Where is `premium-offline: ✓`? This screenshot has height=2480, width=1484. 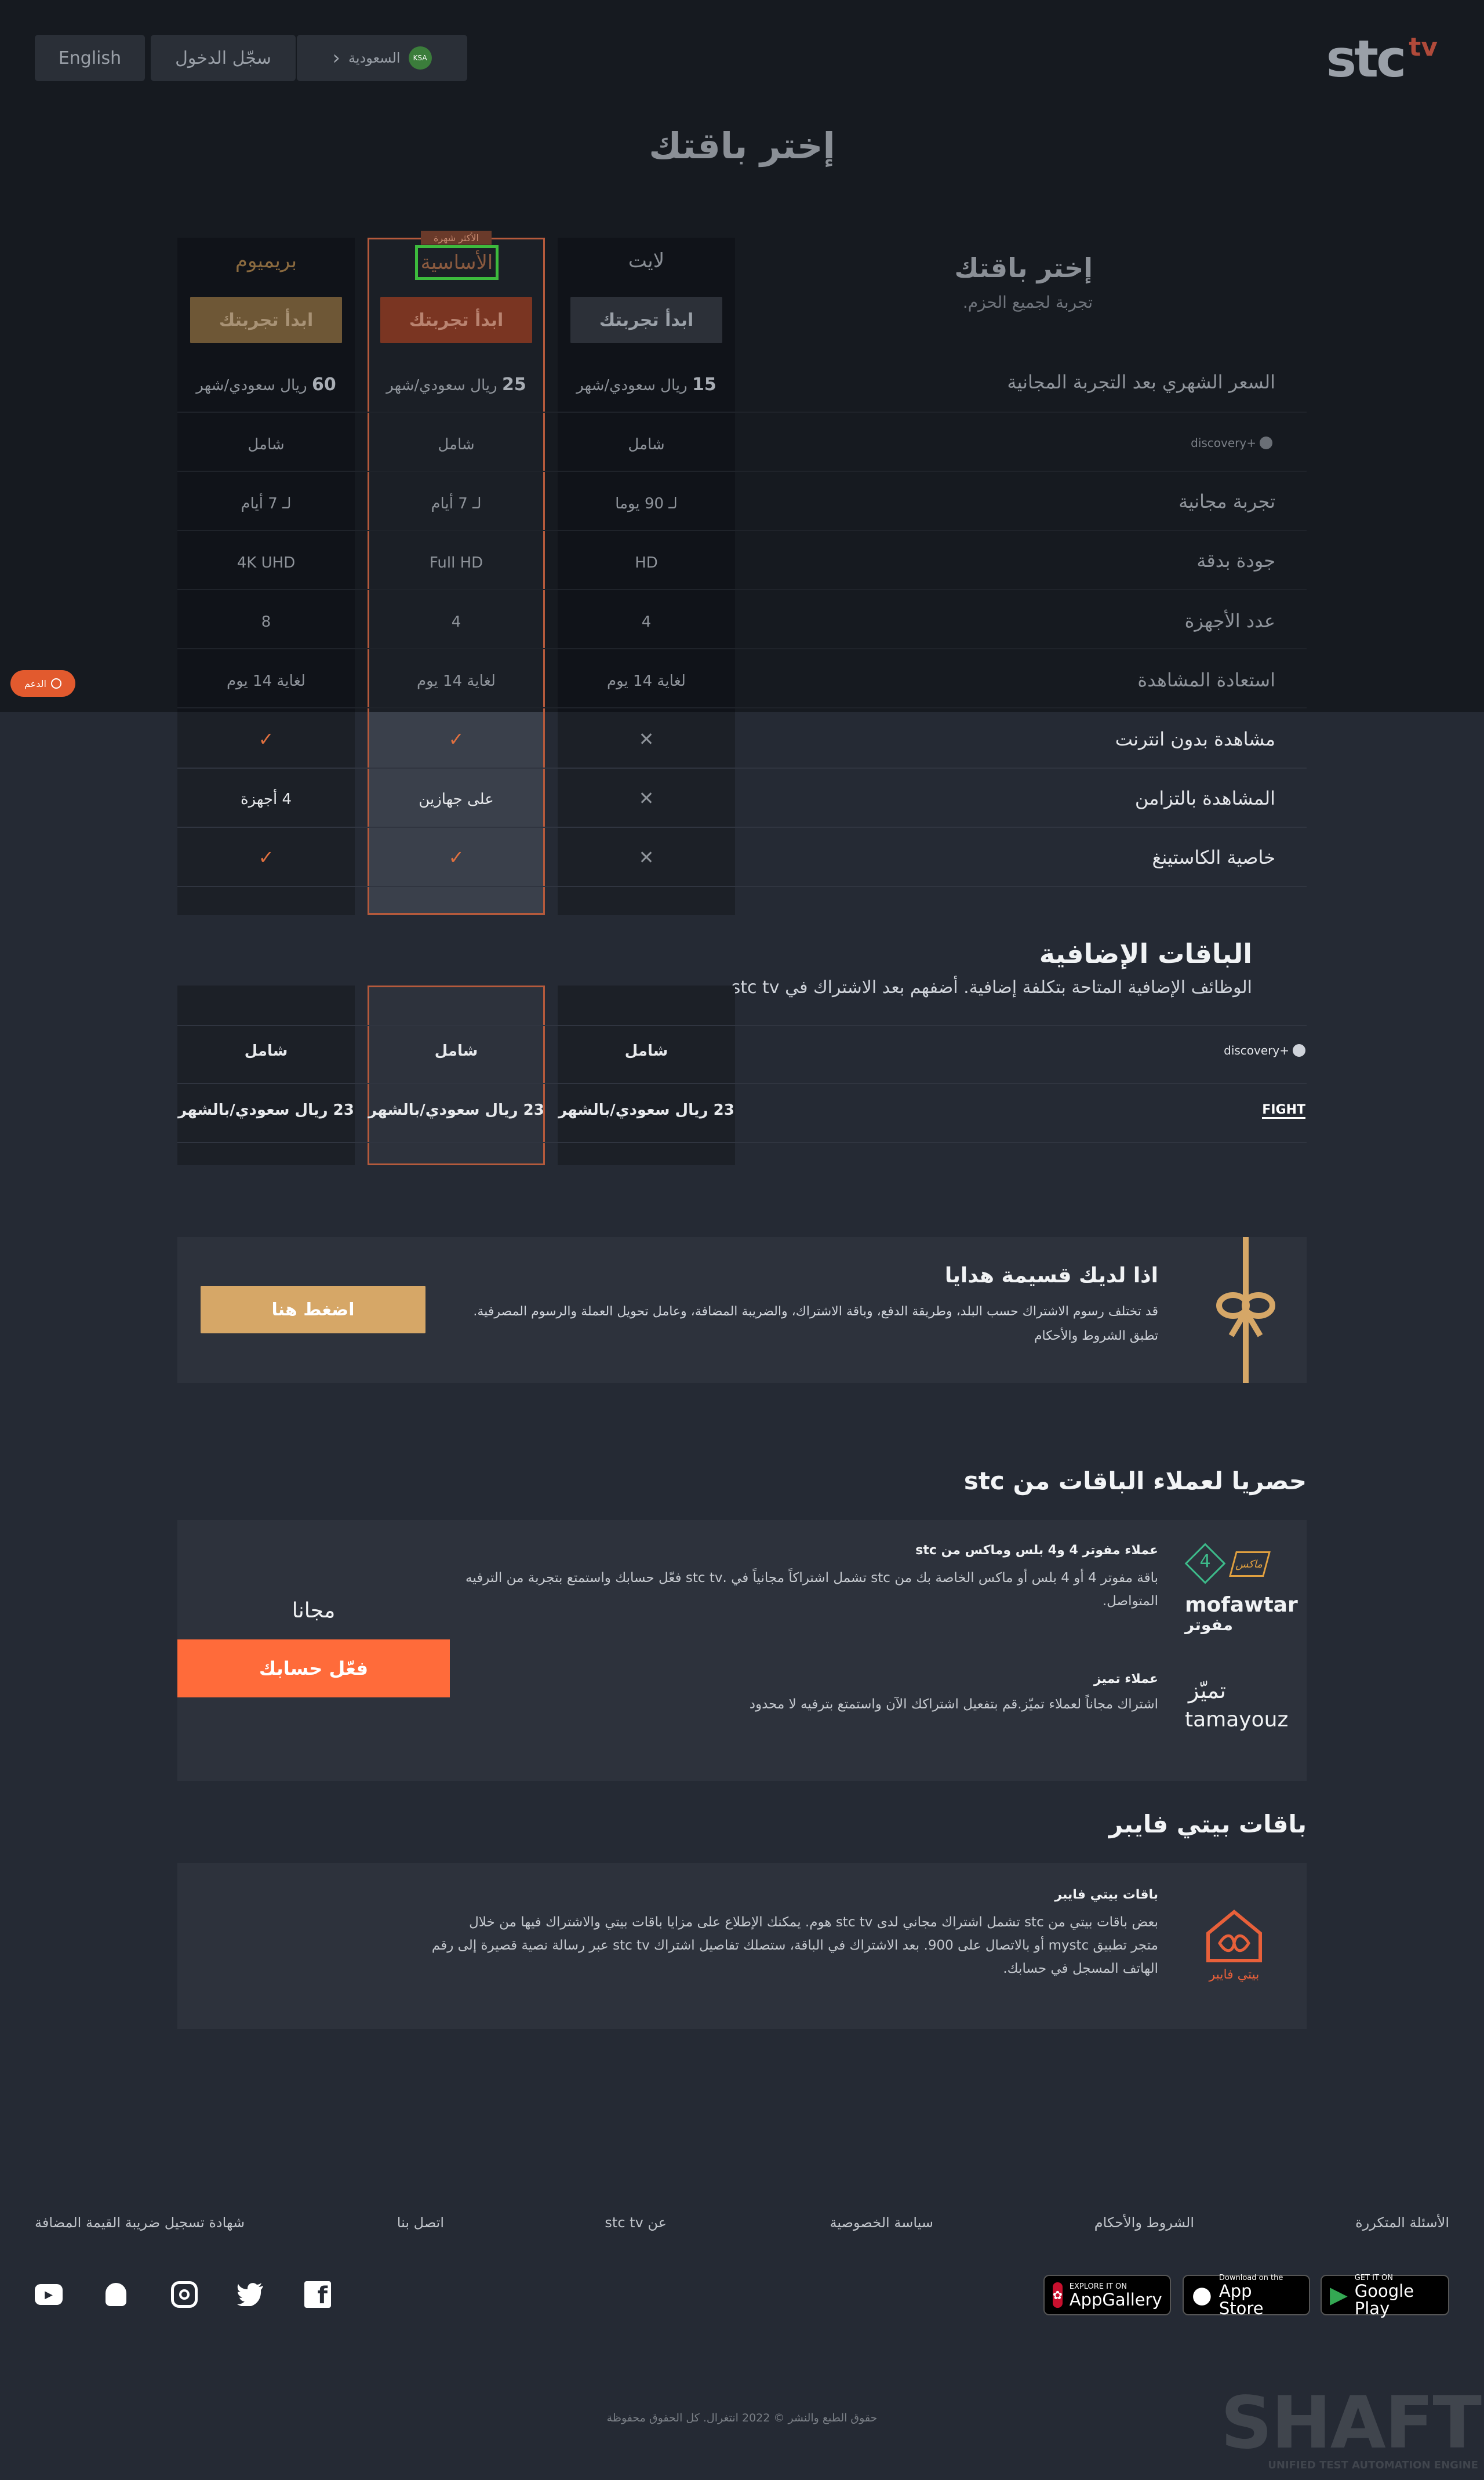 premium-offline: ✓ is located at coordinates (266, 739).